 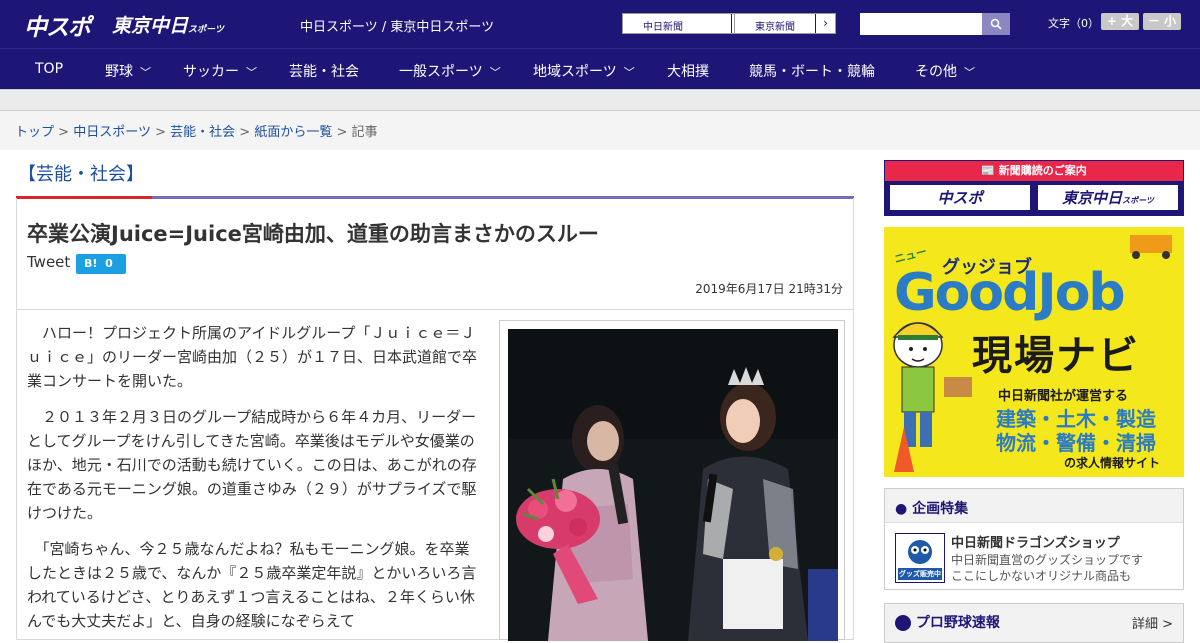 I want to click on search-input, so click(x=935, y=24).